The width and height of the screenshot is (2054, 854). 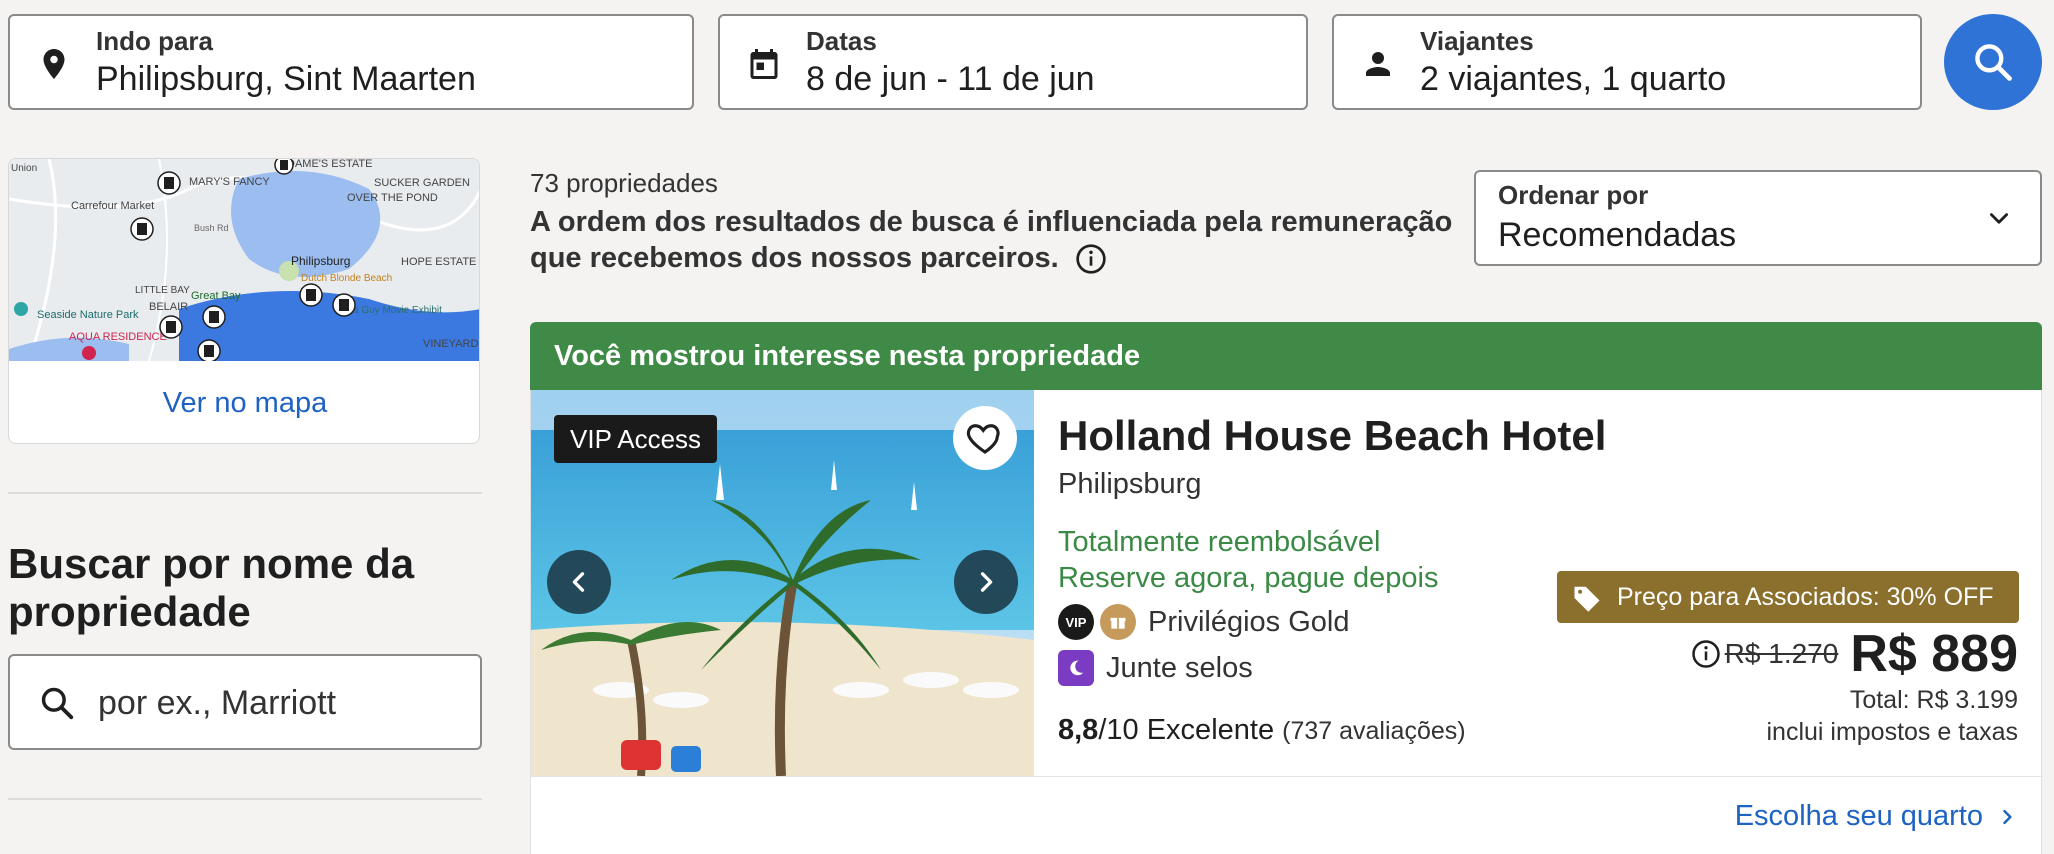 What do you see at coordinates (950, 79) in the screenshot?
I see `dates-value: 8 de jun - 11 de jun` at bounding box center [950, 79].